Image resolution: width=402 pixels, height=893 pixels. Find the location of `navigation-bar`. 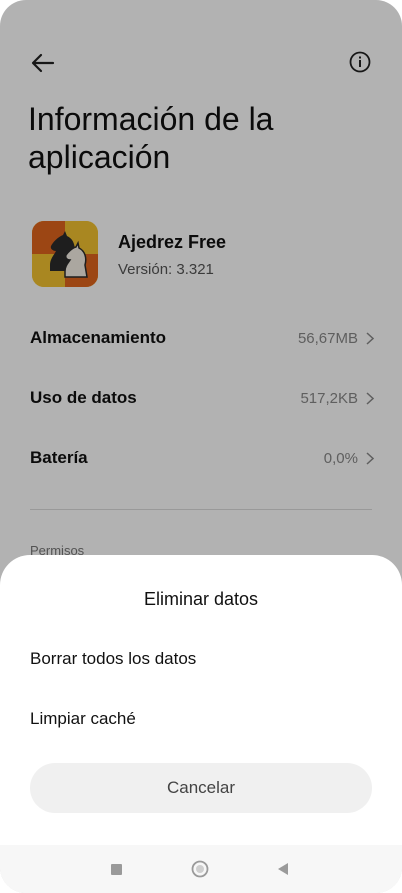

navigation-bar is located at coordinates (201, 869).